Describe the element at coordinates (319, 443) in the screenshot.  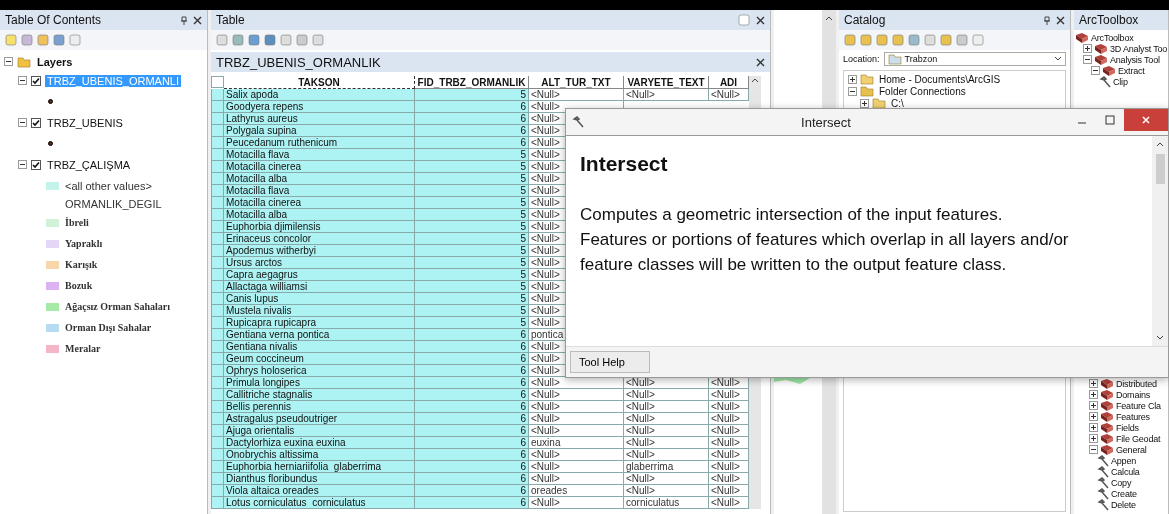
I see `table-cell: Dactylorhiza euxina euxina` at that location.